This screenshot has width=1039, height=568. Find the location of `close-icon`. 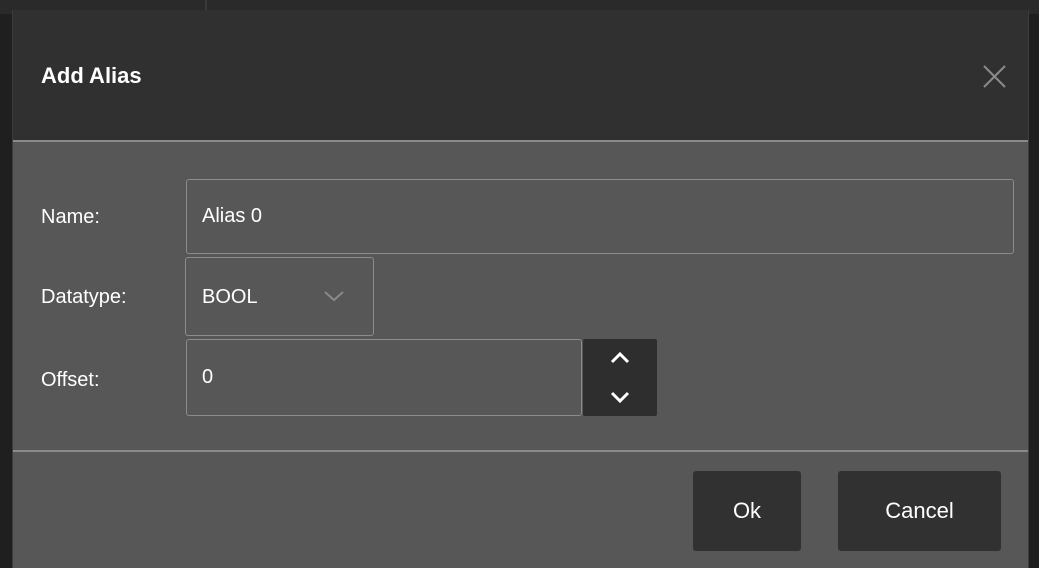

close-icon is located at coordinates (994, 76).